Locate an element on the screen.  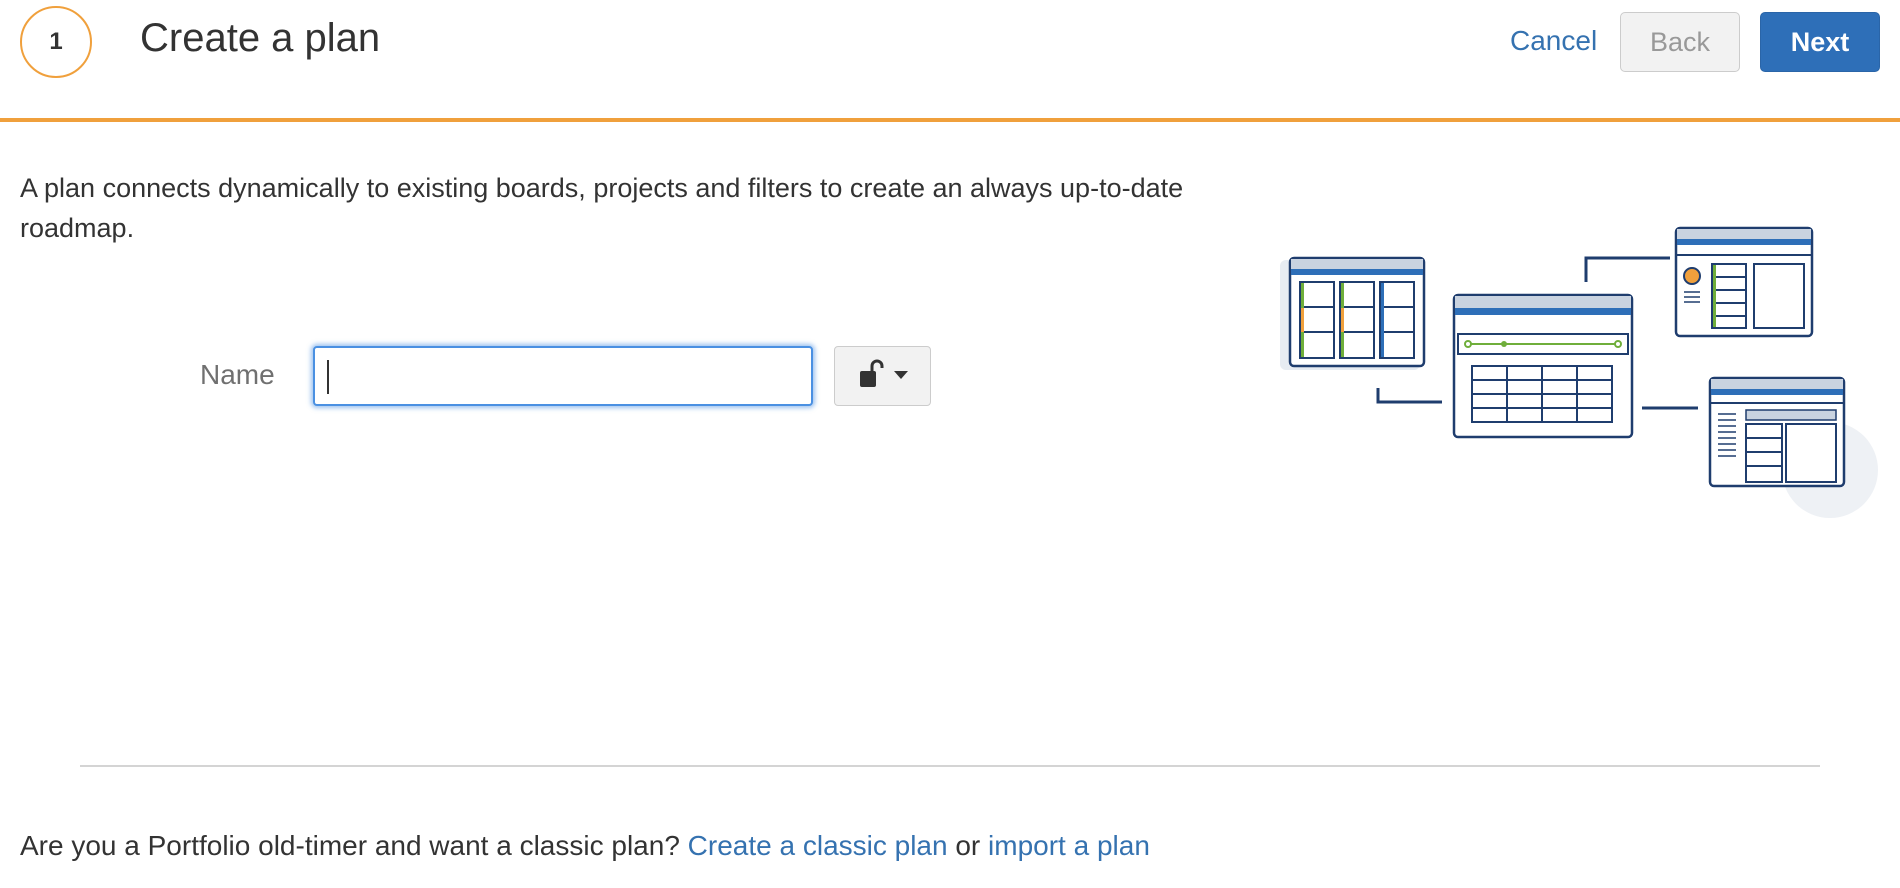
cancel-link: Cancel is located at coordinates (1553, 41).